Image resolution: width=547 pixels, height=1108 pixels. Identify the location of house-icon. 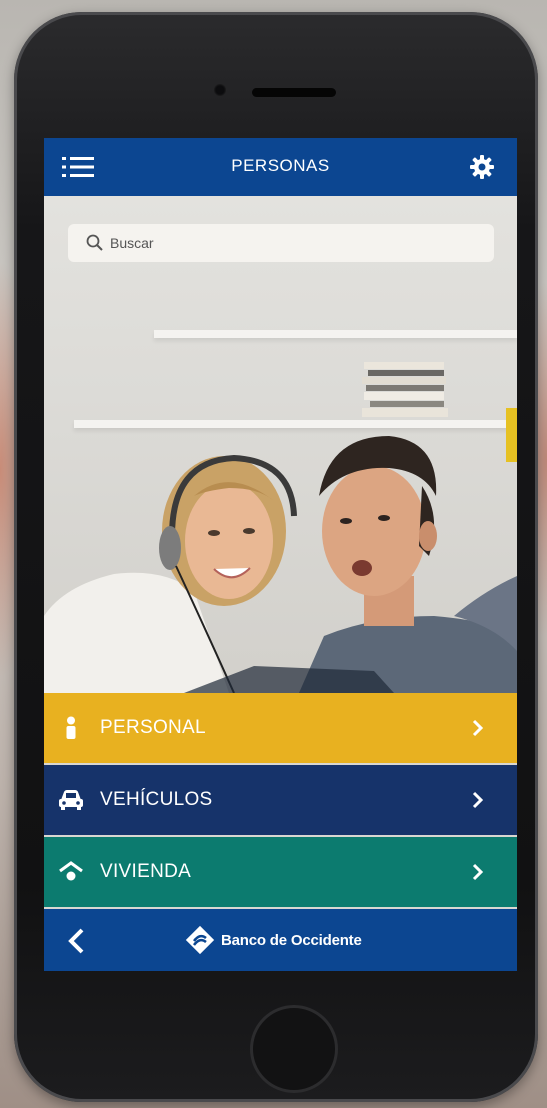
(71, 871).